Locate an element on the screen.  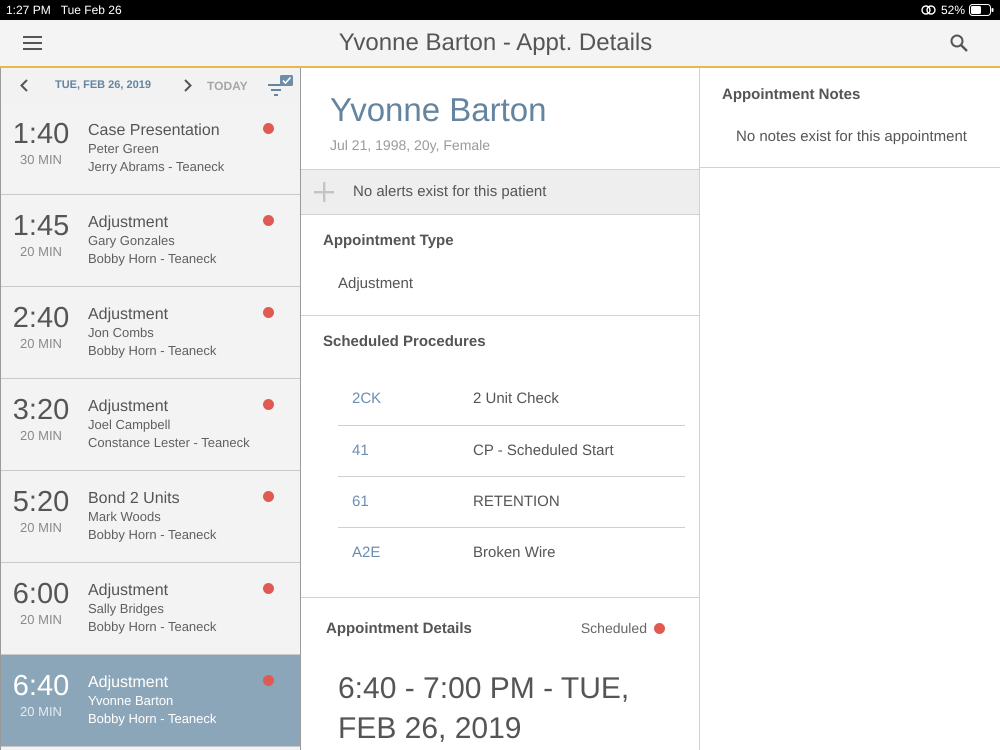
procedure-description: 2 Unit Check is located at coordinates (516, 399).